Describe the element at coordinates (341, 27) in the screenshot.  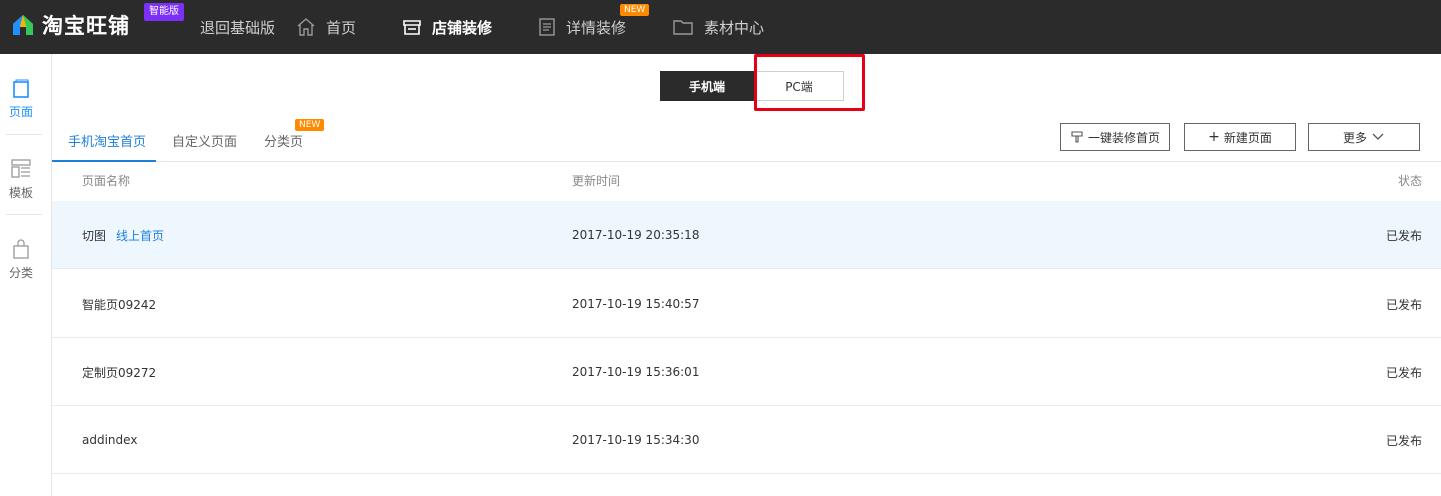
I see `nav-home-label: 首页` at that location.